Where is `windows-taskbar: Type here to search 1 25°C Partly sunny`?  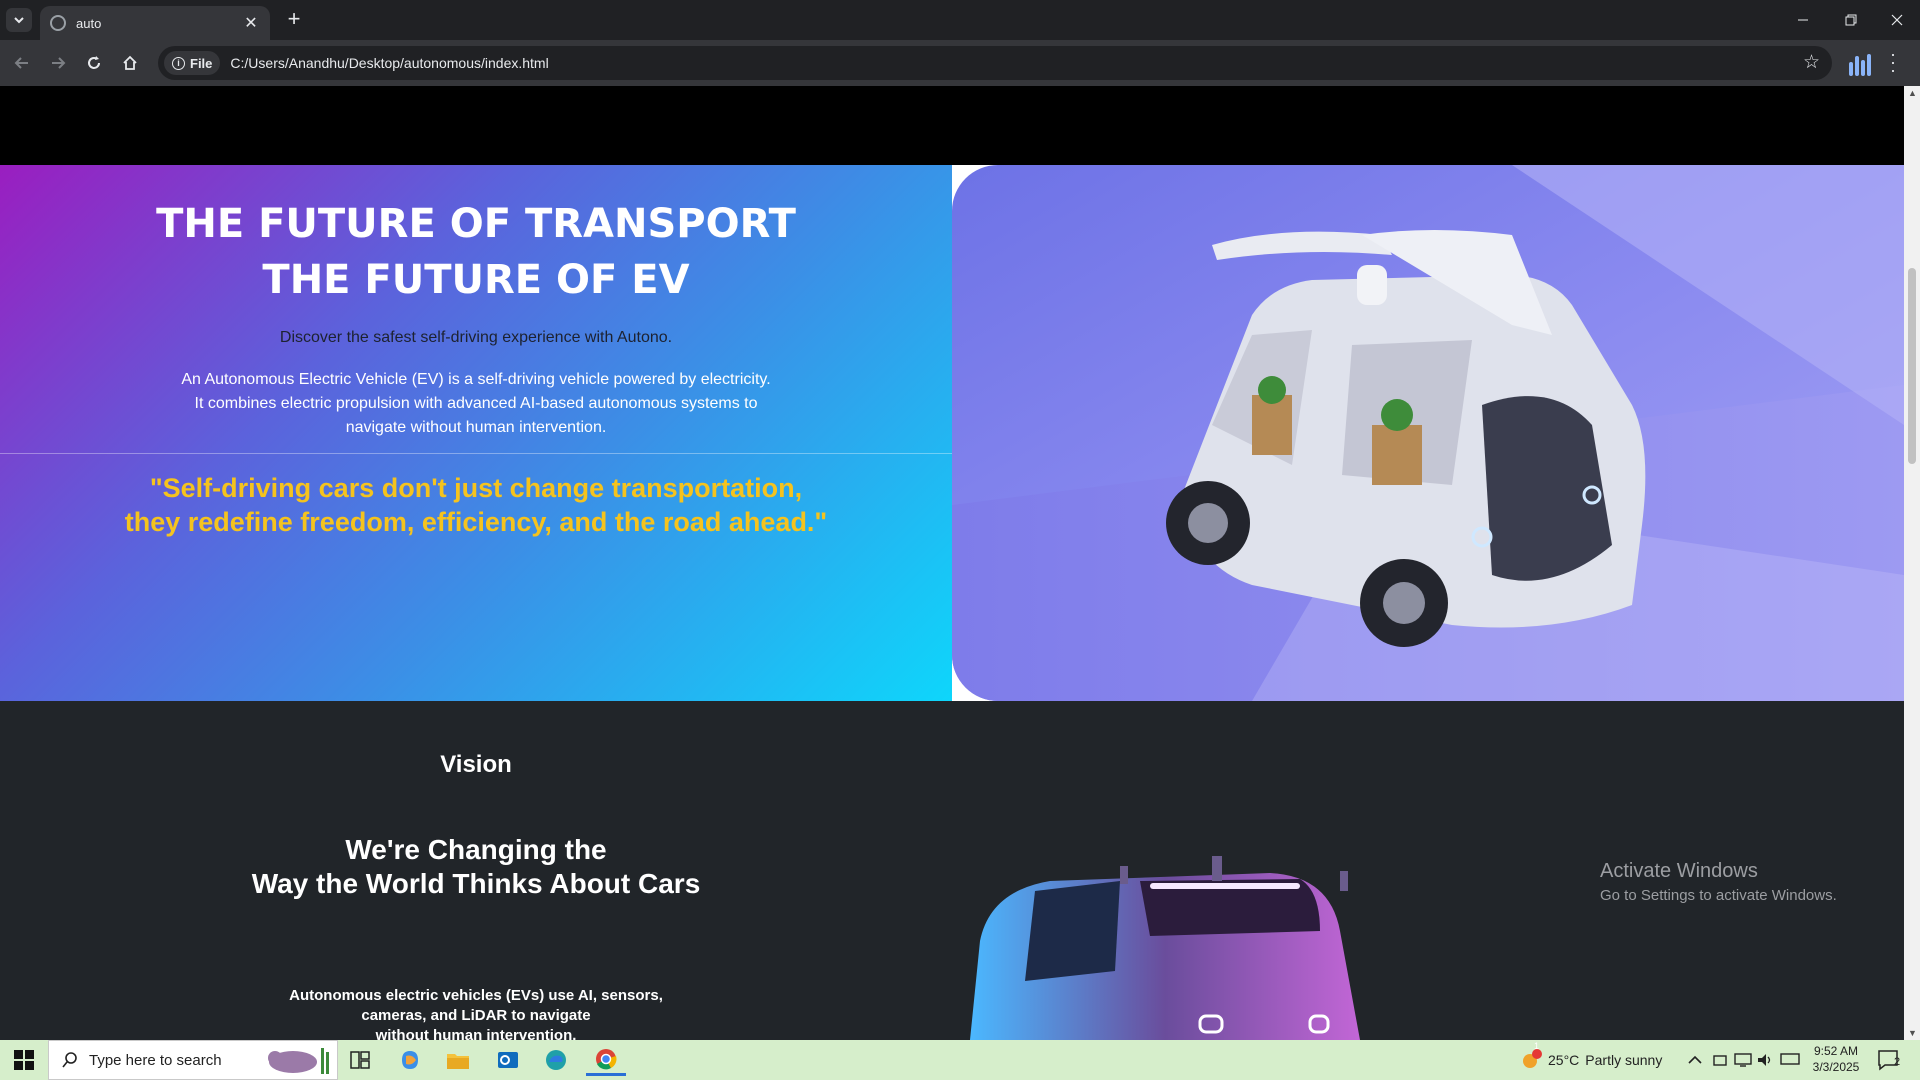 windows-taskbar: Type here to search 1 25°C Partly sunny is located at coordinates (960, 1060).